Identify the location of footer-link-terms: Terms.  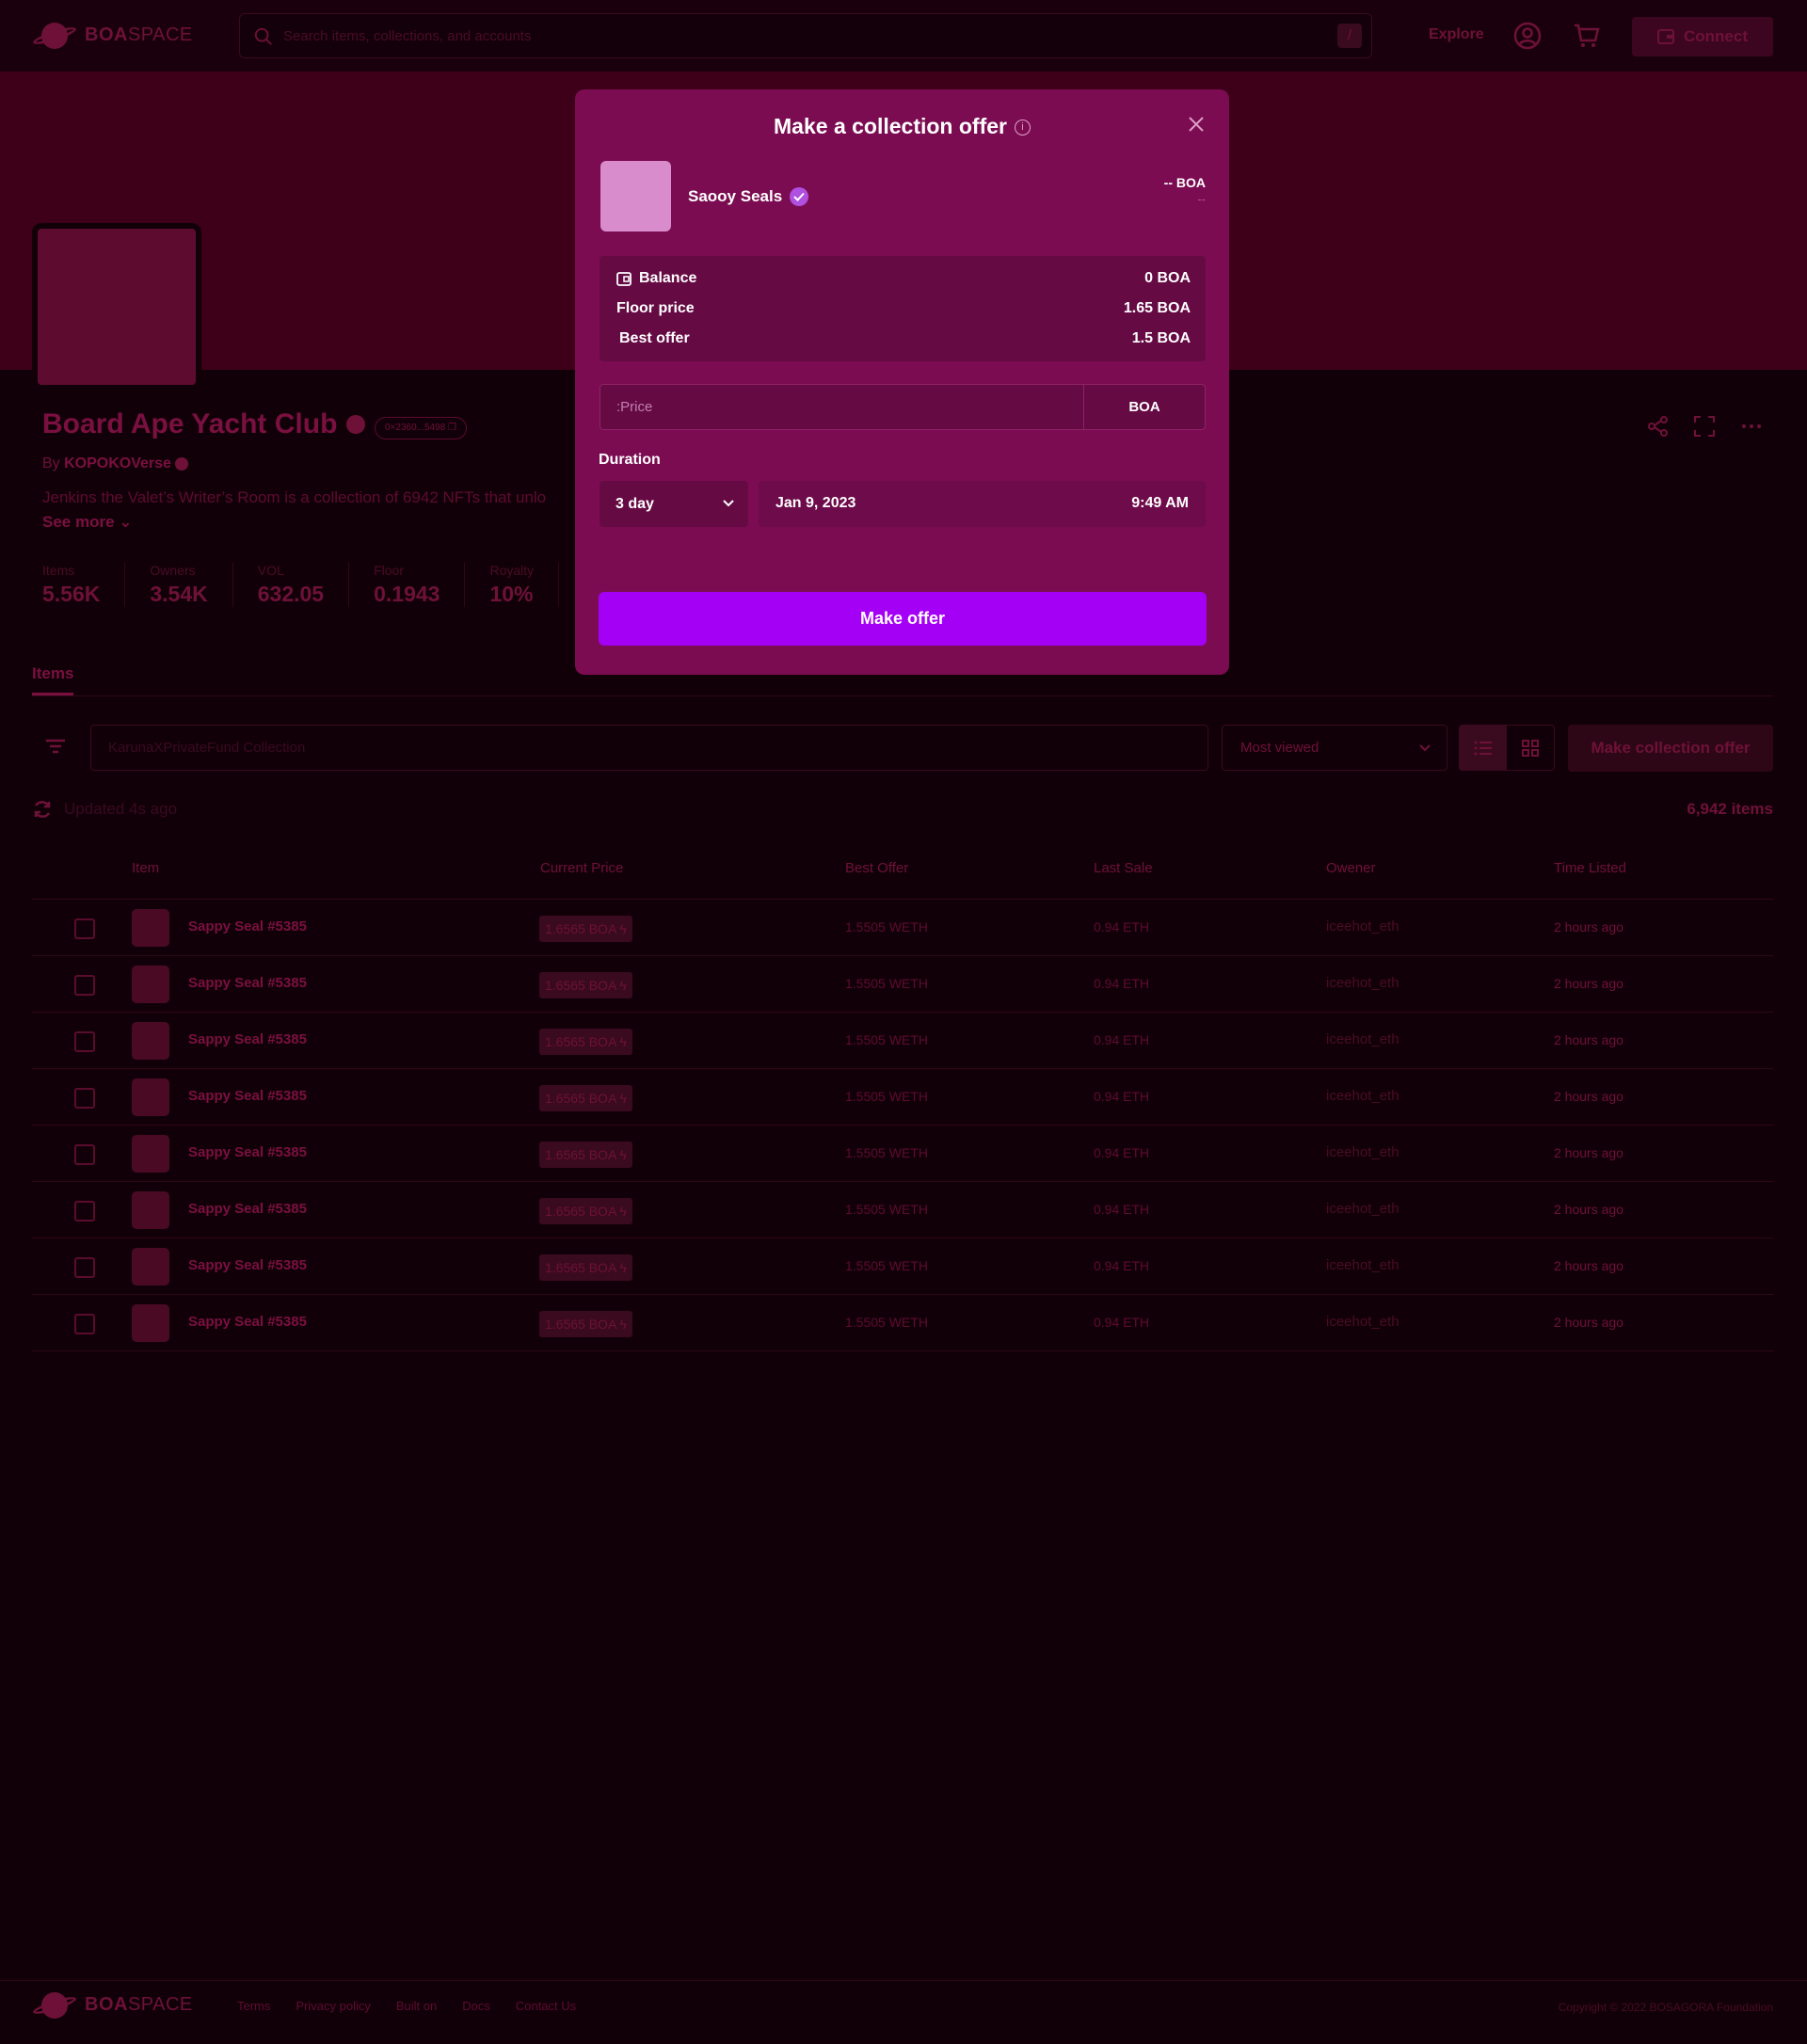
(254, 2006).